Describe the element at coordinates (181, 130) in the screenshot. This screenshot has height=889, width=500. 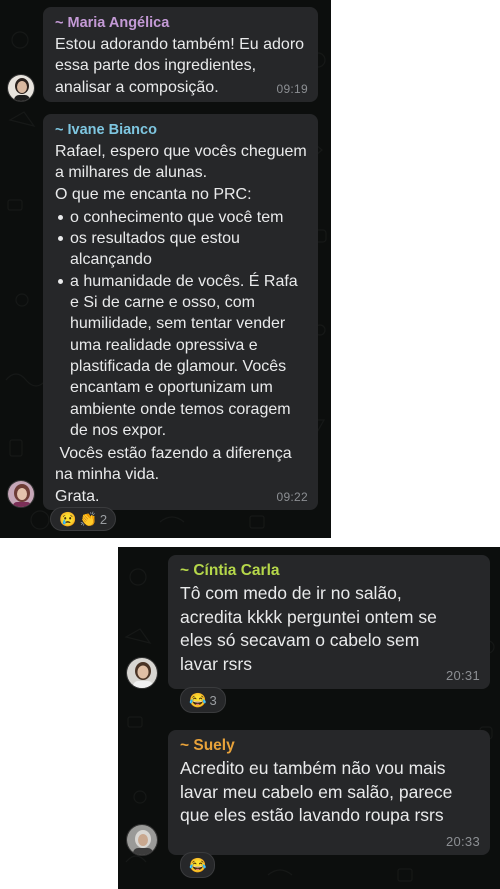
I see `sender-name: ~ Ivane Bianco` at that location.